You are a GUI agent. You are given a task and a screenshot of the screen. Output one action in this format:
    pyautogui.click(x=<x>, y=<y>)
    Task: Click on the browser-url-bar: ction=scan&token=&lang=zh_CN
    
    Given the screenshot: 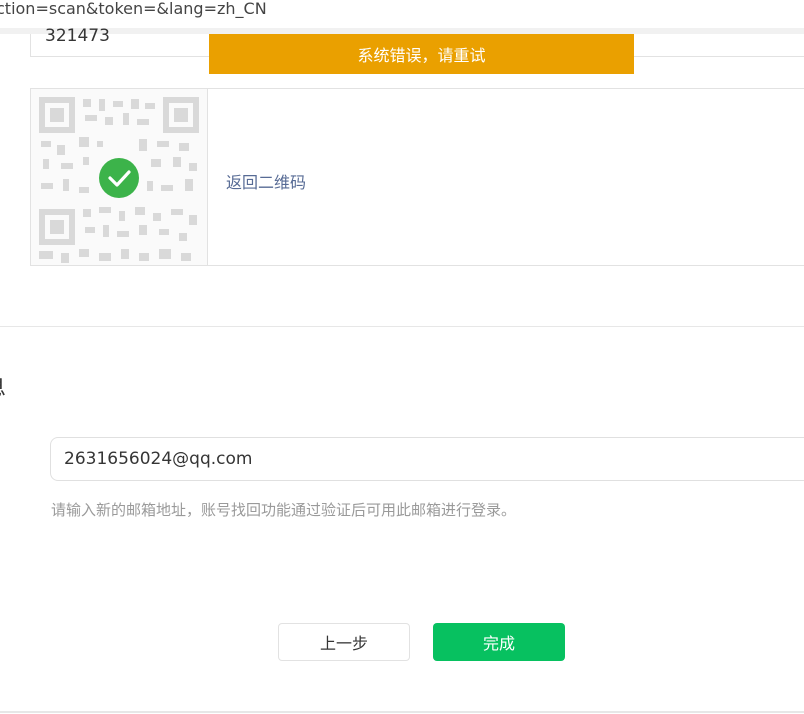 What is the action you would take?
    pyautogui.click(x=402, y=17)
    